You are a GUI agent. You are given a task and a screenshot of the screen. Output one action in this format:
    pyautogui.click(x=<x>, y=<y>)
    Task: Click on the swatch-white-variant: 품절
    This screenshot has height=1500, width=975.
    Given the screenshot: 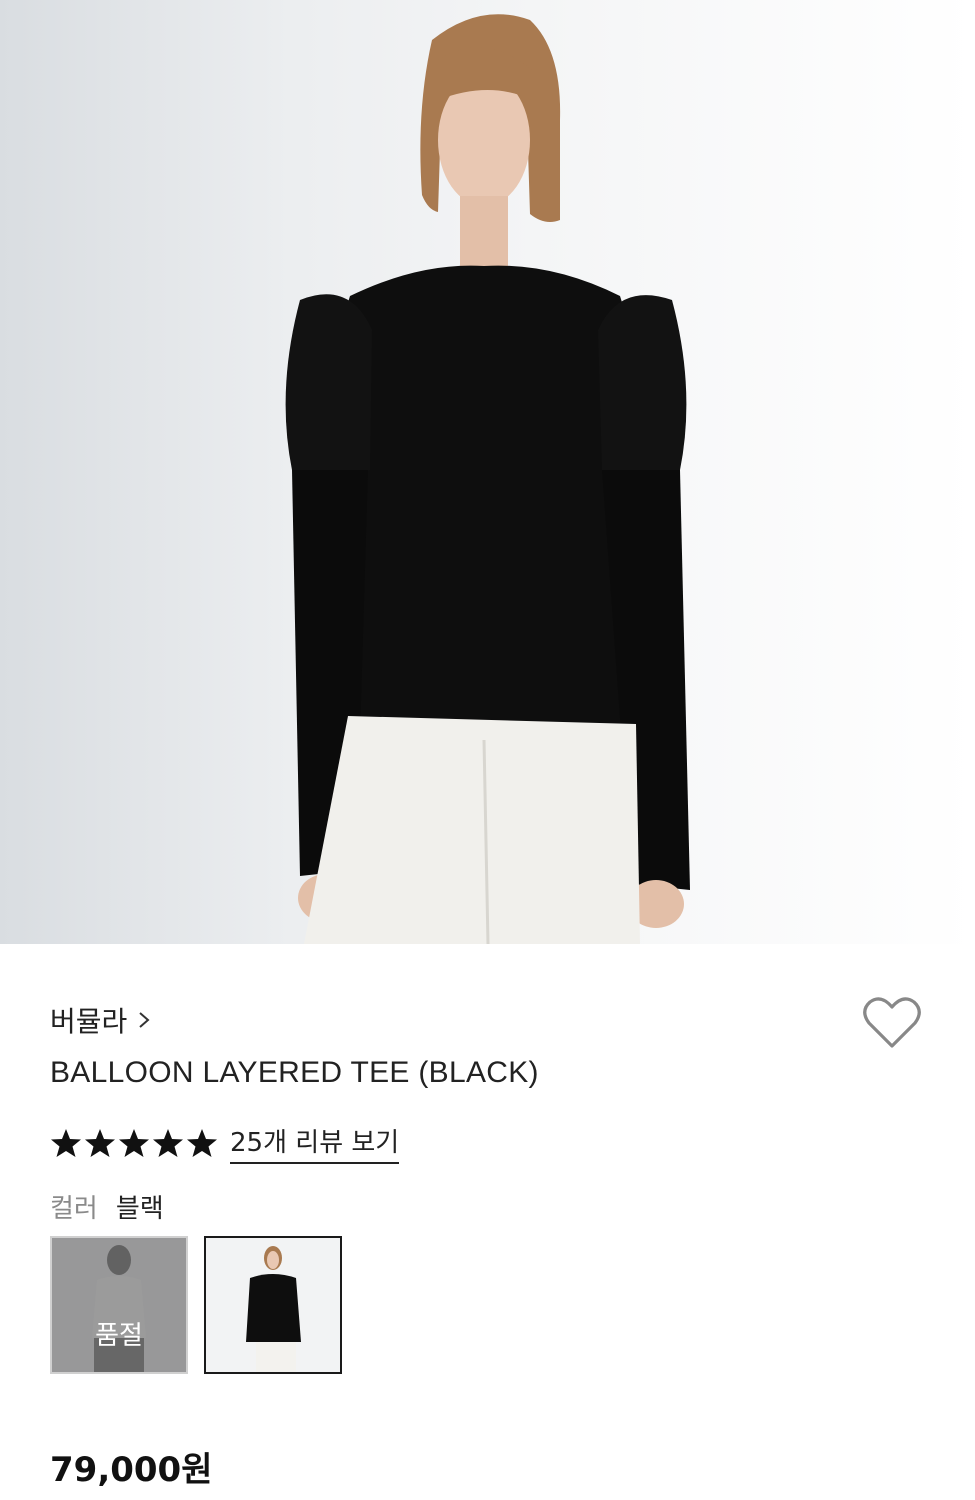 What is the action you would take?
    pyautogui.click(x=119, y=1305)
    